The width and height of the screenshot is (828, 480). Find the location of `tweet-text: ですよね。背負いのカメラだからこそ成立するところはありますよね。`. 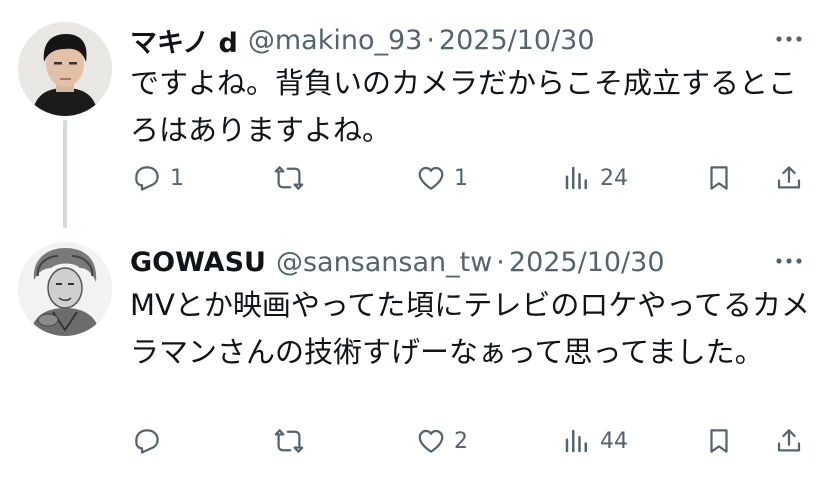

tweet-text: ですよね。背負いのカメラだからこそ成立するところはありますよね。 is located at coordinates (464, 106).